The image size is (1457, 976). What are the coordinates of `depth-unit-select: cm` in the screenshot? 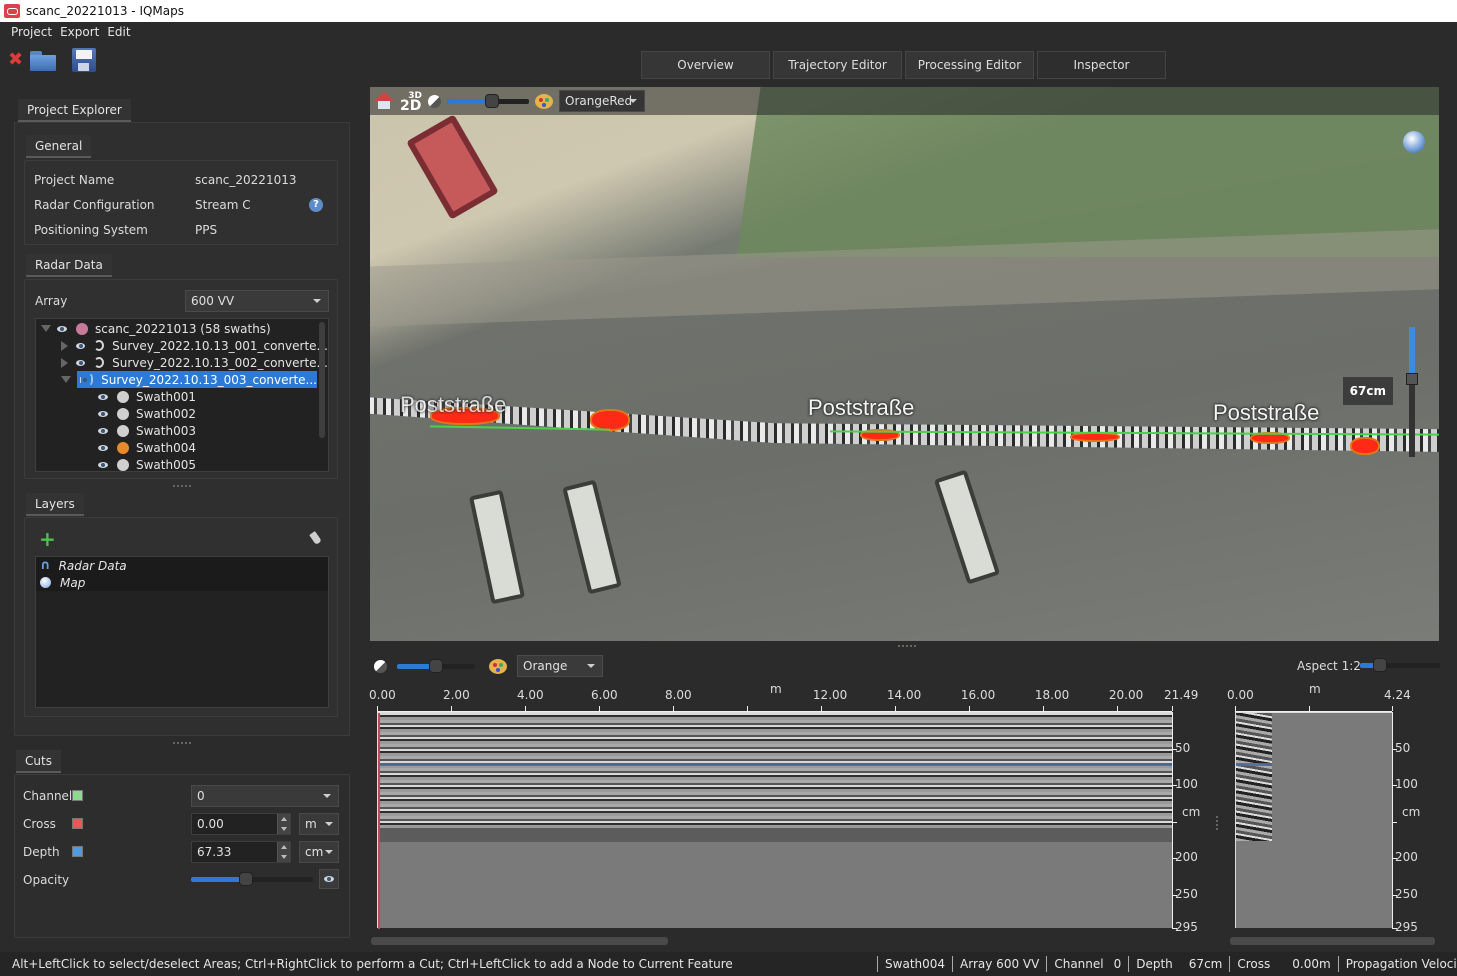 It's located at (319, 852).